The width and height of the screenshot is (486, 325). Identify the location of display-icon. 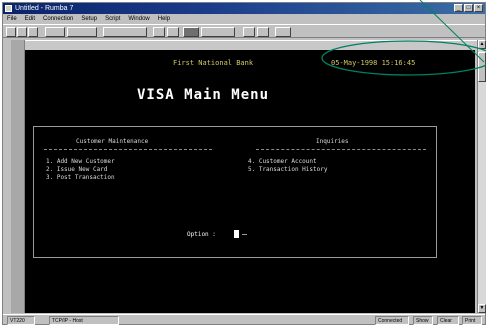
(218, 32).